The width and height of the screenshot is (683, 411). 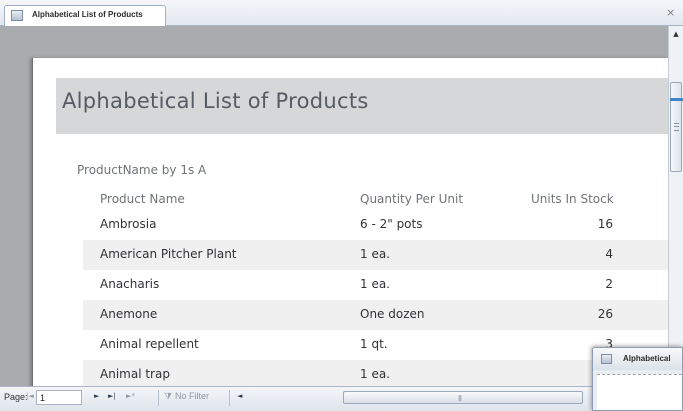 I want to click on group-header: ProductName by 1s A, so click(x=142, y=170).